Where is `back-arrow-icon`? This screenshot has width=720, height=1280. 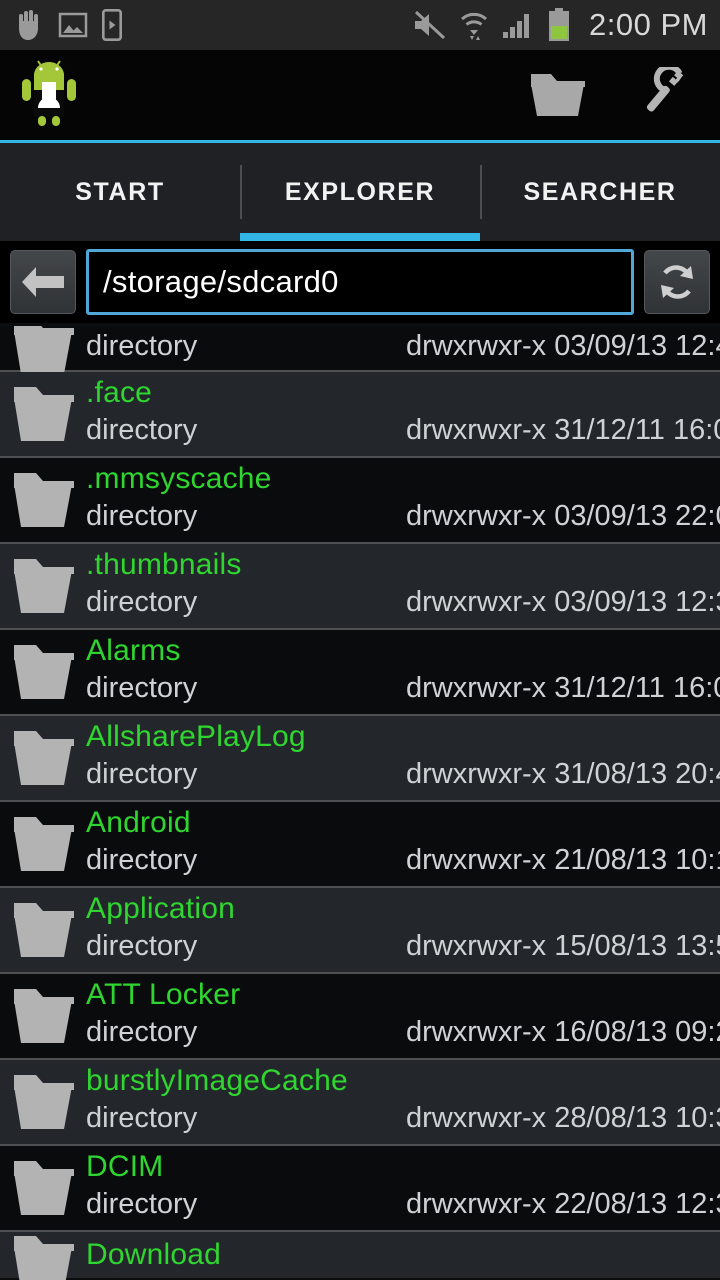
back-arrow-icon is located at coordinates (43, 282).